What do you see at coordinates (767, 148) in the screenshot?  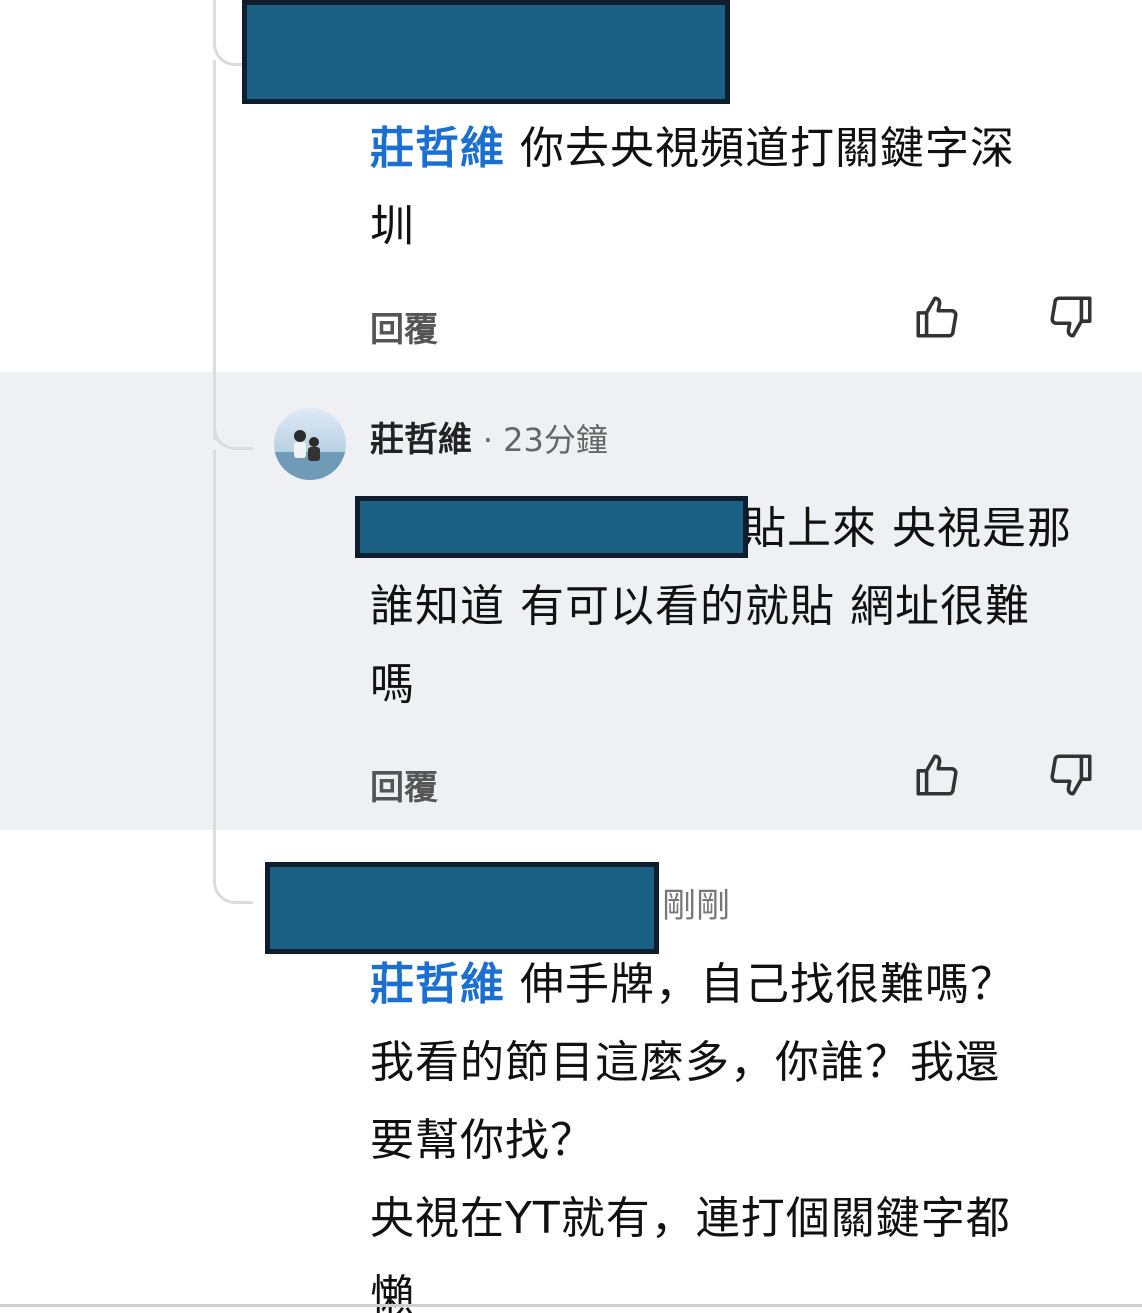 I see `comment-text: 你去央視頻道打關鍵字深` at bounding box center [767, 148].